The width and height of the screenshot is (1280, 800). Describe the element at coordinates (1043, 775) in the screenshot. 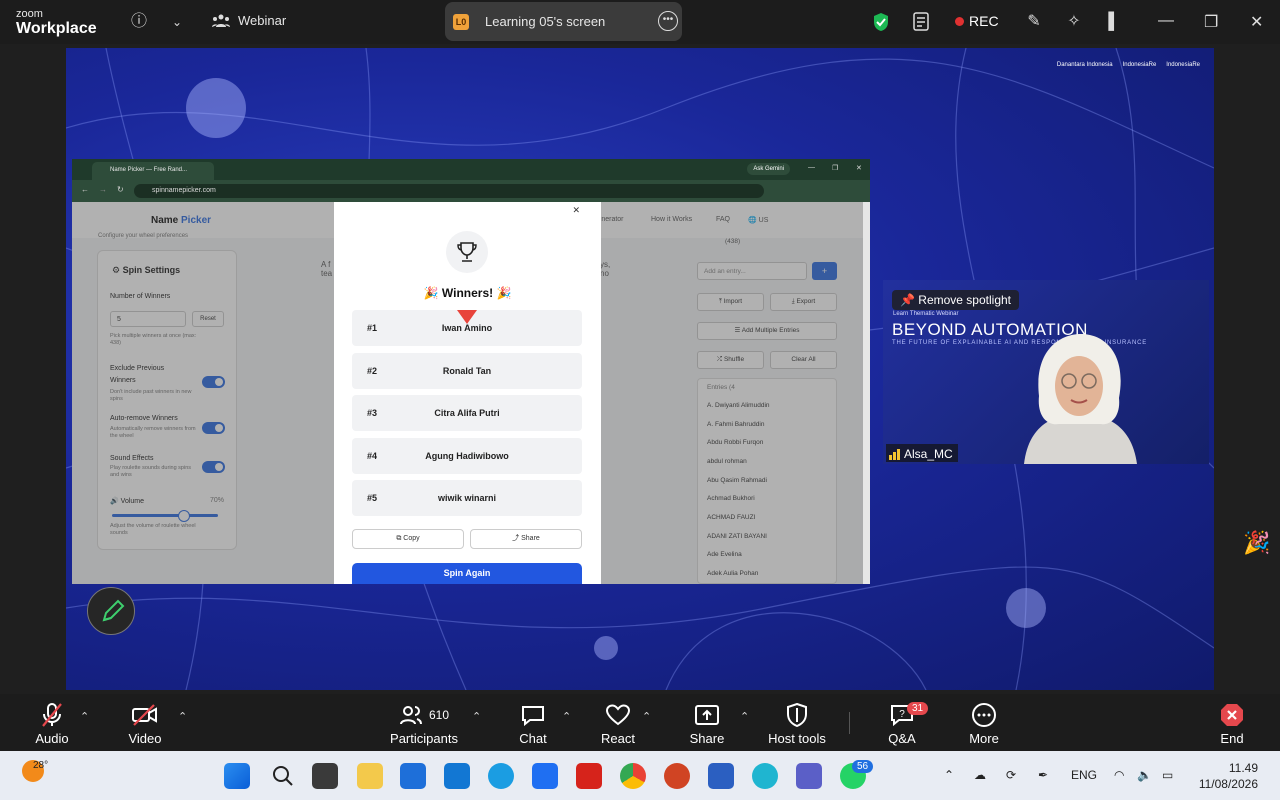

I see `pen-input-icon: ✒` at that location.